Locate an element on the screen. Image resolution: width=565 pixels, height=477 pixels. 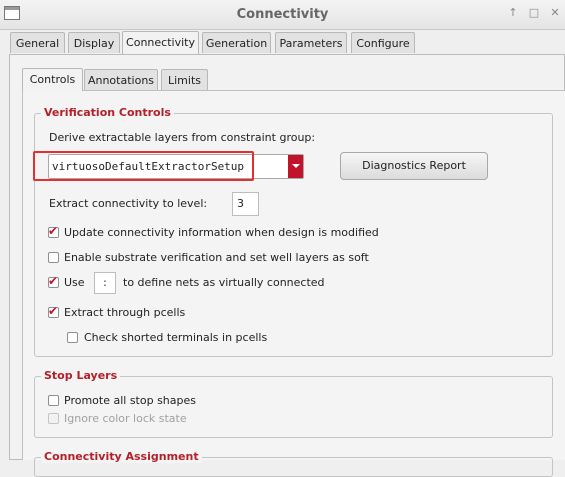
shorted-terminals-checkbox is located at coordinates (72, 337).